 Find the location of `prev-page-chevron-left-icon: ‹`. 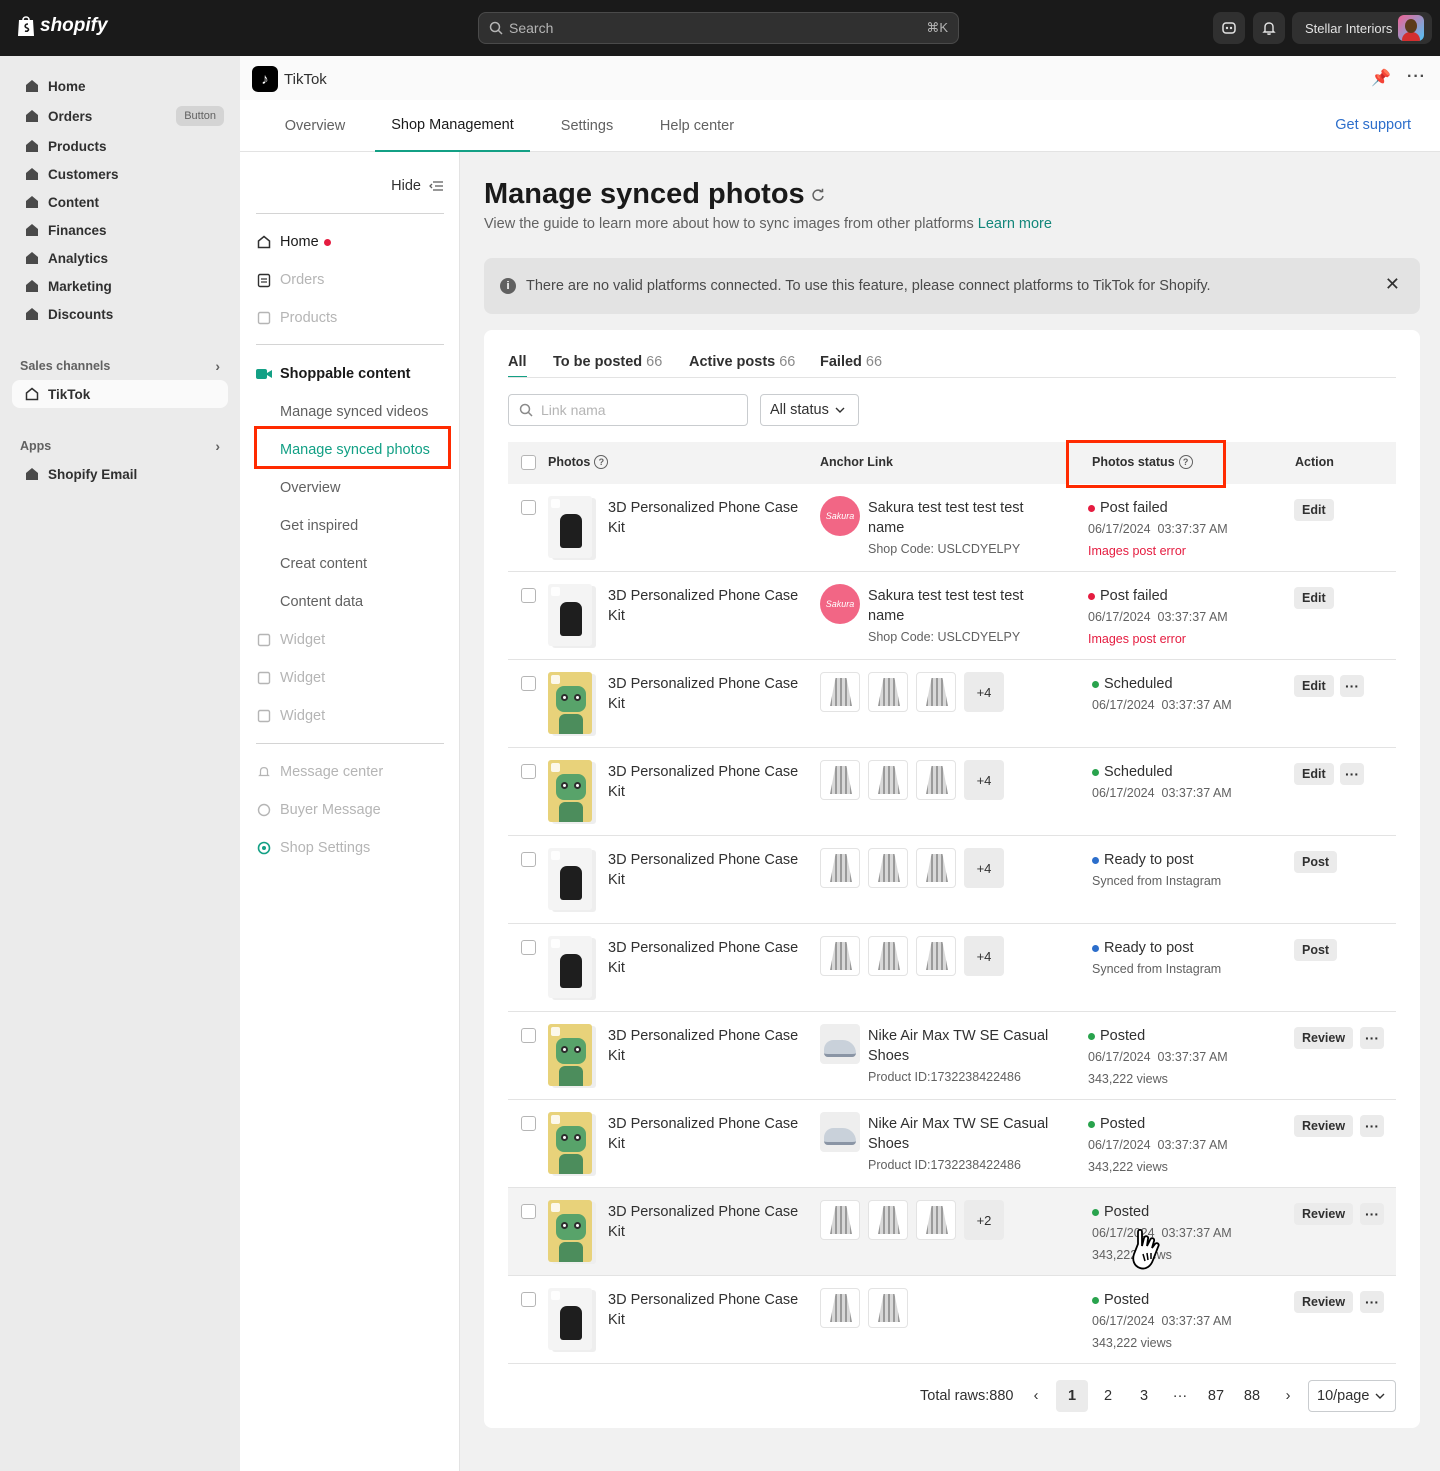

prev-page-chevron-left-icon: ‹ is located at coordinates (1036, 1396).